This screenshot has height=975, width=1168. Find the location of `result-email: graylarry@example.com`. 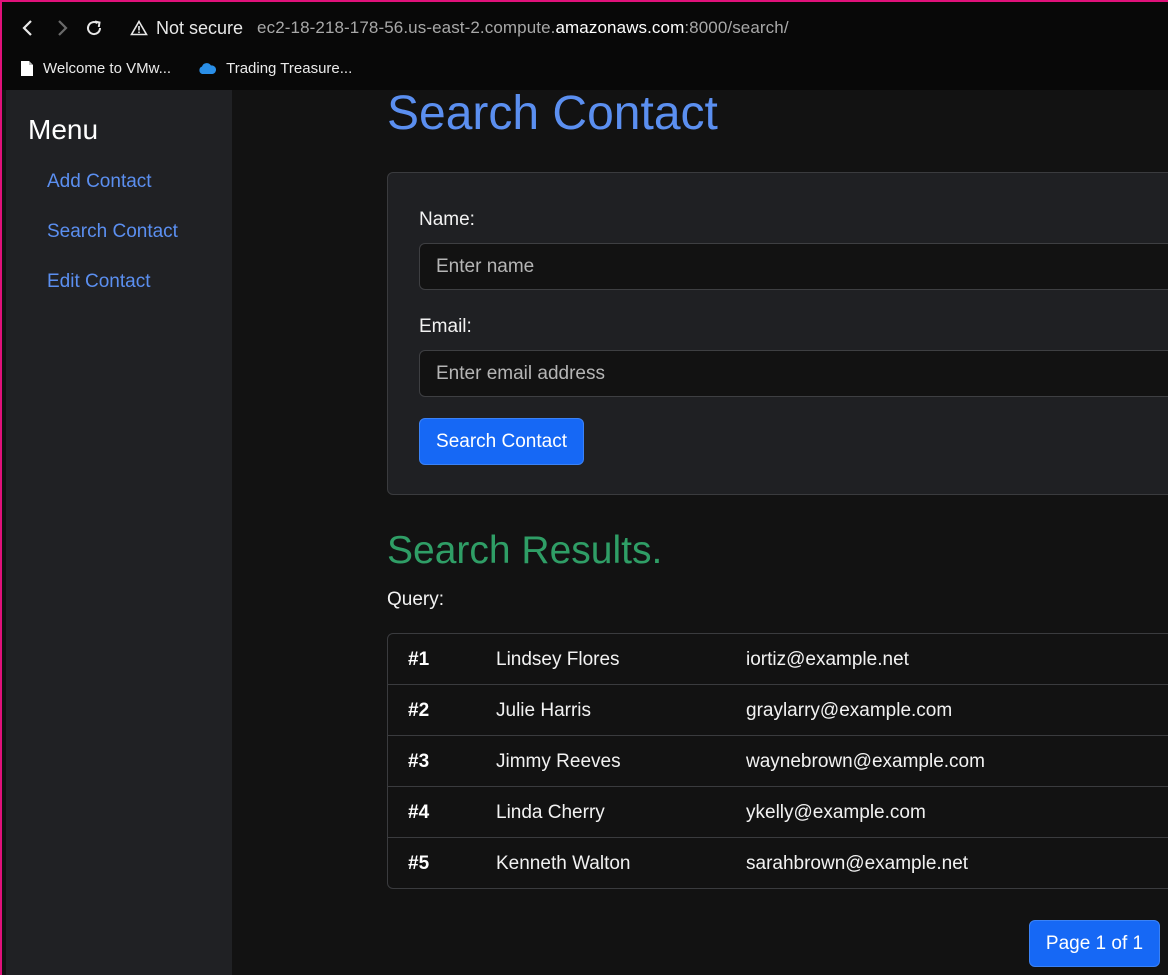

result-email: graylarry@example.com is located at coordinates (849, 710).